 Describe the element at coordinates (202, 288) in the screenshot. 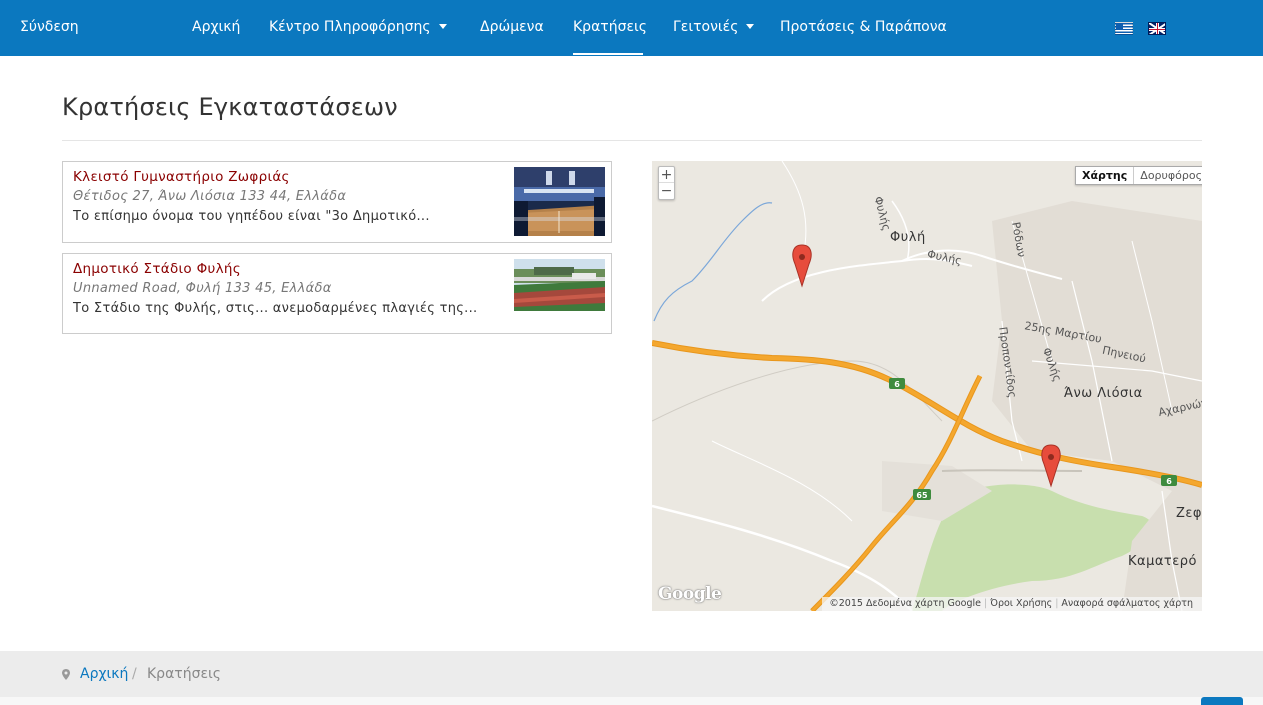

I see `facility-address: Unnamed Road, Φυλή 133 45, Ελλάδα` at that location.